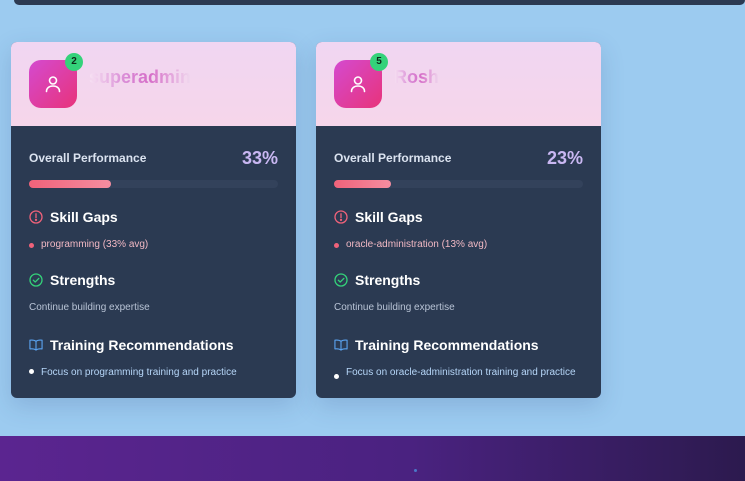 The width and height of the screenshot is (745, 481). I want to click on card-header: 2 superadmin, so click(153, 84).